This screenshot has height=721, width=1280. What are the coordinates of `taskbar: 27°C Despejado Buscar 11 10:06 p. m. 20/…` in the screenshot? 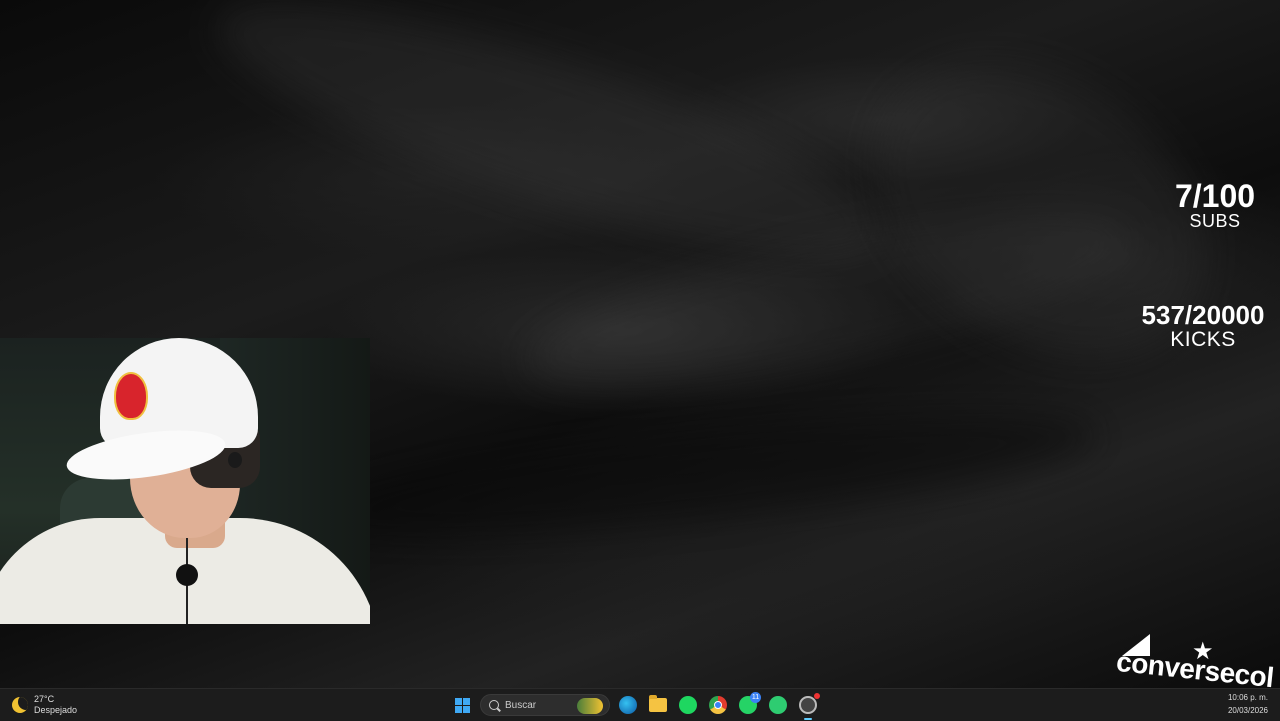 It's located at (640, 704).